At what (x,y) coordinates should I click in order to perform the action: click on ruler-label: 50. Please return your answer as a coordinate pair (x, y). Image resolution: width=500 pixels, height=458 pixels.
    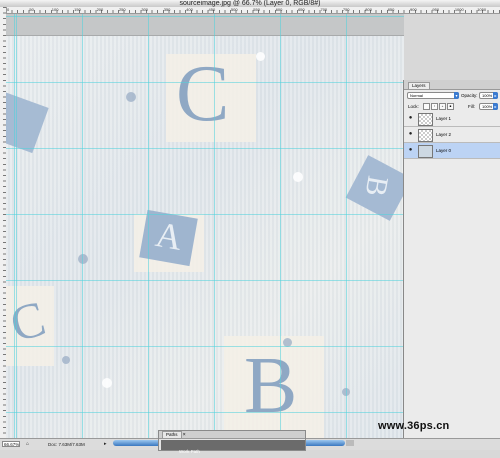
    Looking at the image, I should click on (31, 9).